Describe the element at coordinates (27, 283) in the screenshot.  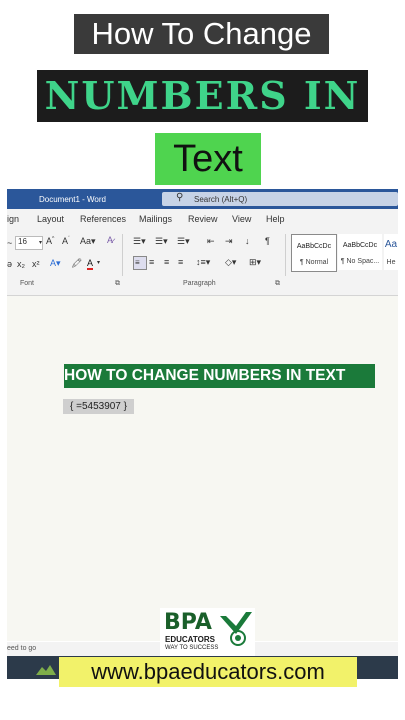
I see `group-label-font: Font` at that location.